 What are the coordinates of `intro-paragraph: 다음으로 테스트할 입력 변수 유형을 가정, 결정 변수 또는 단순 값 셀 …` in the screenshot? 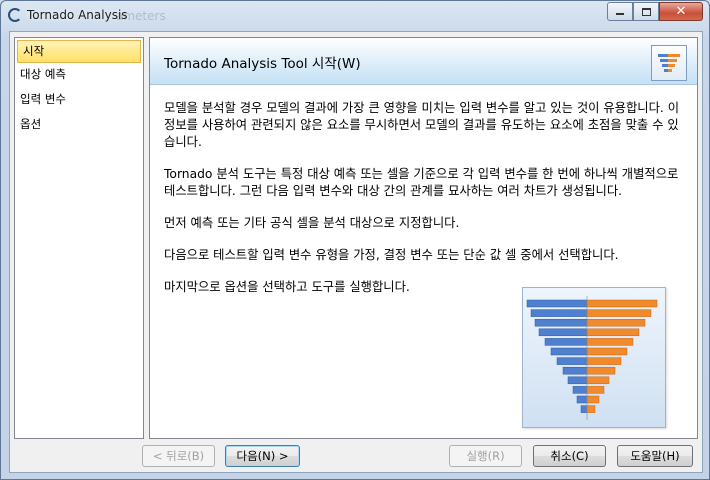 It's located at (391, 255).